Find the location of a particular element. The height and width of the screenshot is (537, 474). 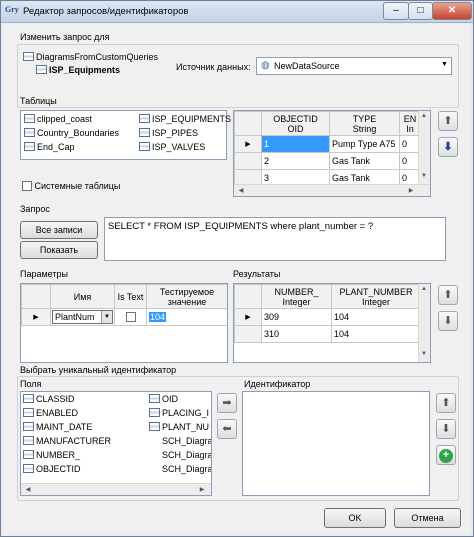

add-identifier-button: + is located at coordinates (446, 455).